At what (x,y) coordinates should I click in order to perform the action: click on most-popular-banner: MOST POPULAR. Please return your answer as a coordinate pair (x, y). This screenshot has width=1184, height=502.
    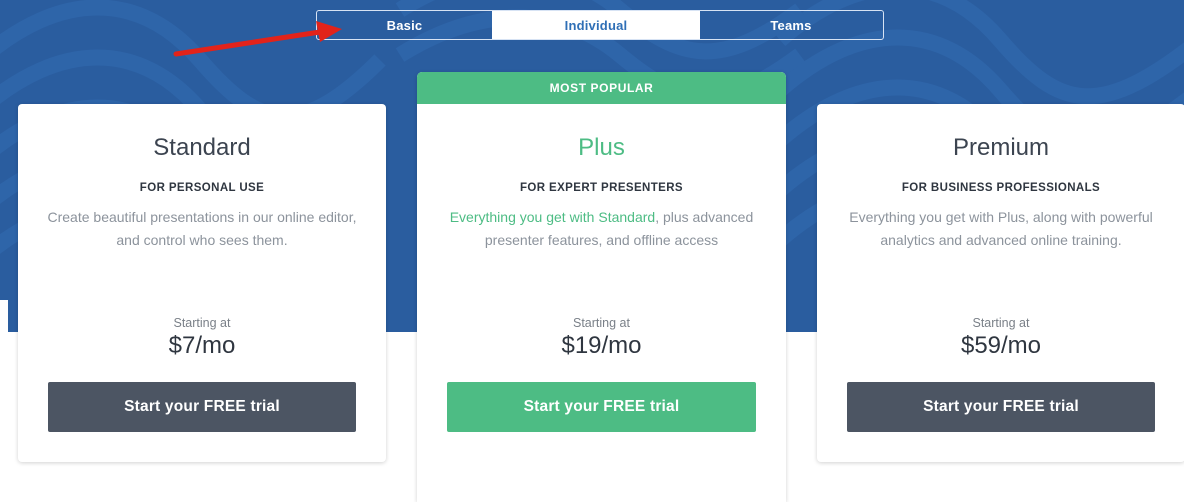
    Looking at the image, I should click on (601, 88).